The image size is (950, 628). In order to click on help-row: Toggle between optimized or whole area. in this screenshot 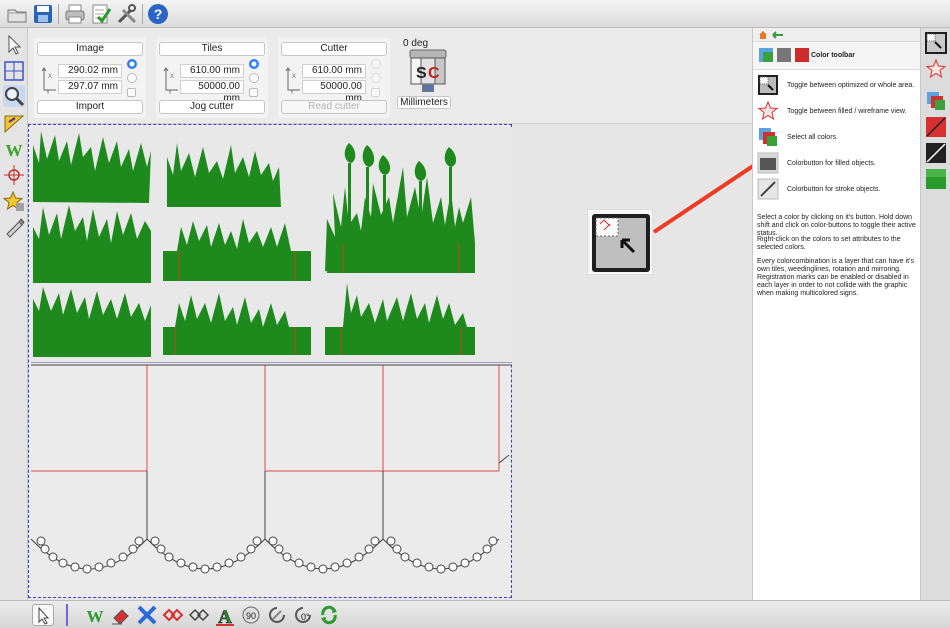, I will do `click(837, 86)`.